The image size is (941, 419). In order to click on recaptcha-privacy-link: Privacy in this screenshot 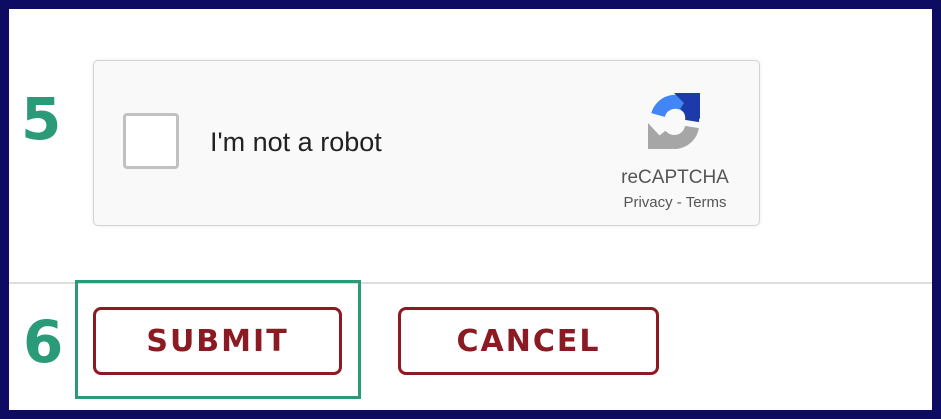, I will do `click(647, 202)`.